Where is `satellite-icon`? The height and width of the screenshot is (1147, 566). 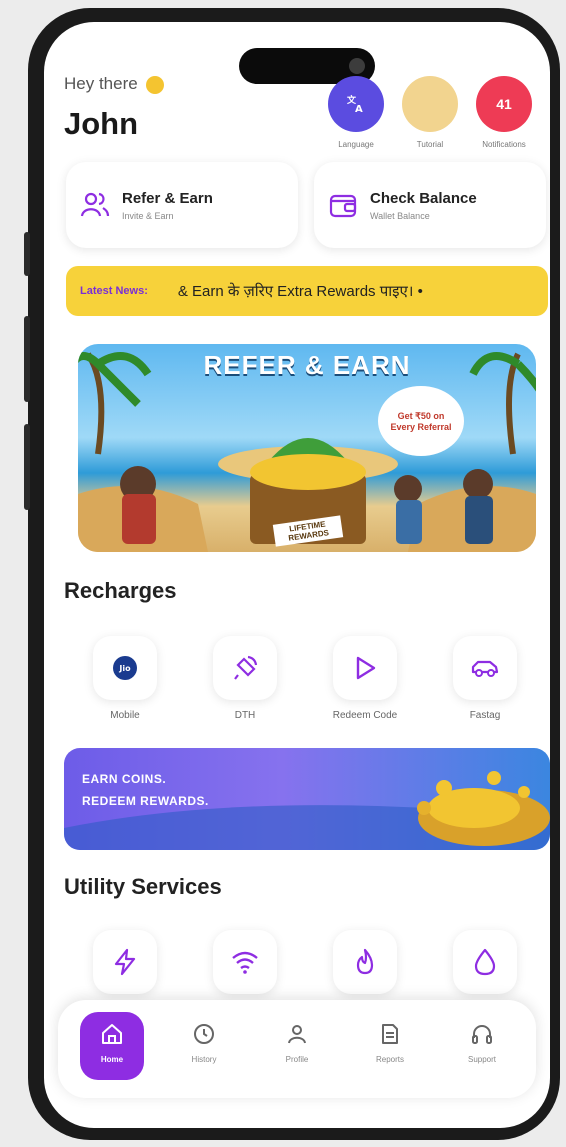
satellite-icon is located at coordinates (246, 667).